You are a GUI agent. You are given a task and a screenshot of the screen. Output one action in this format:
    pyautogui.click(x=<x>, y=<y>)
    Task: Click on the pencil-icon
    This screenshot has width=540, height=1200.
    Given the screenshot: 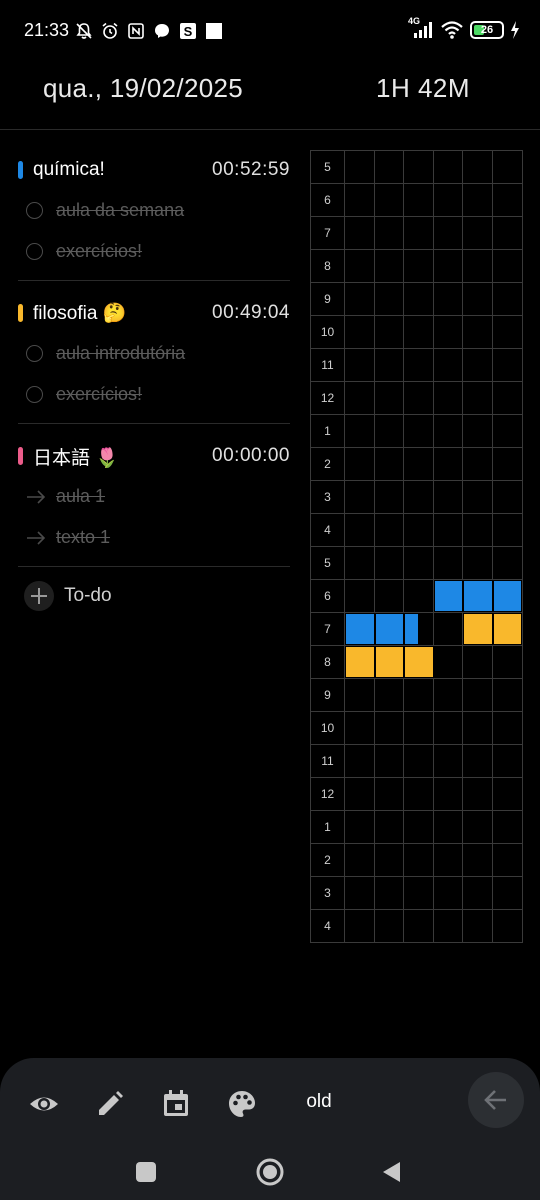 What is the action you would take?
    pyautogui.click(x=110, y=1104)
    